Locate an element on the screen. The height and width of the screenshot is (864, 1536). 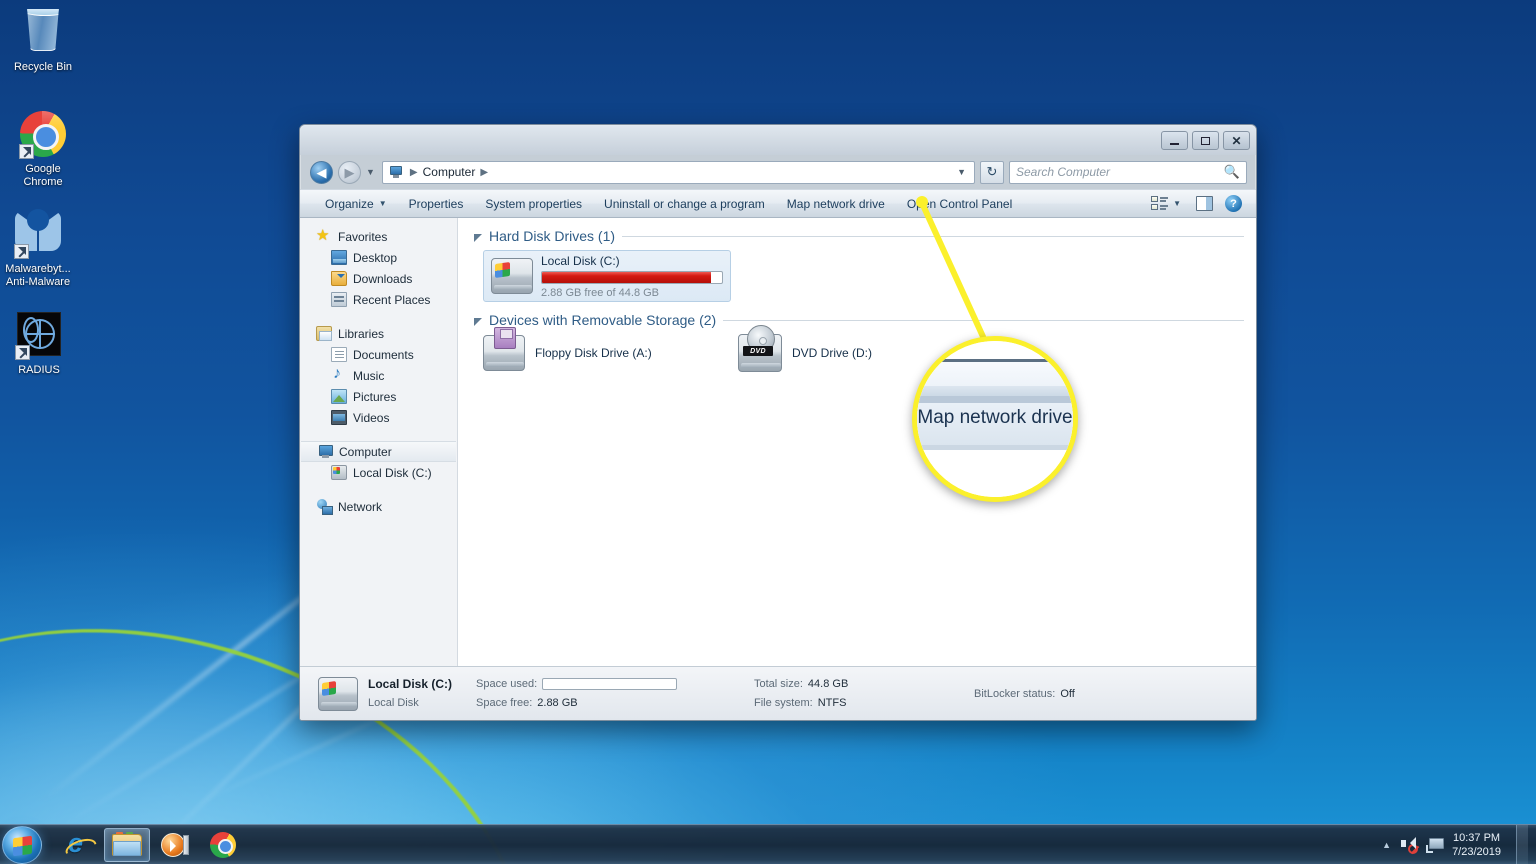
malwarebytes-icon is located at coordinates (38, 234).